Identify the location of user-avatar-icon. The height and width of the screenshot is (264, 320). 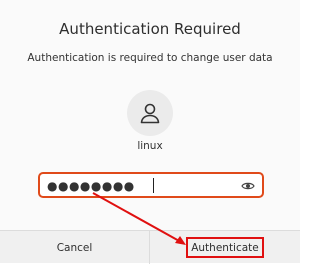
(150, 113).